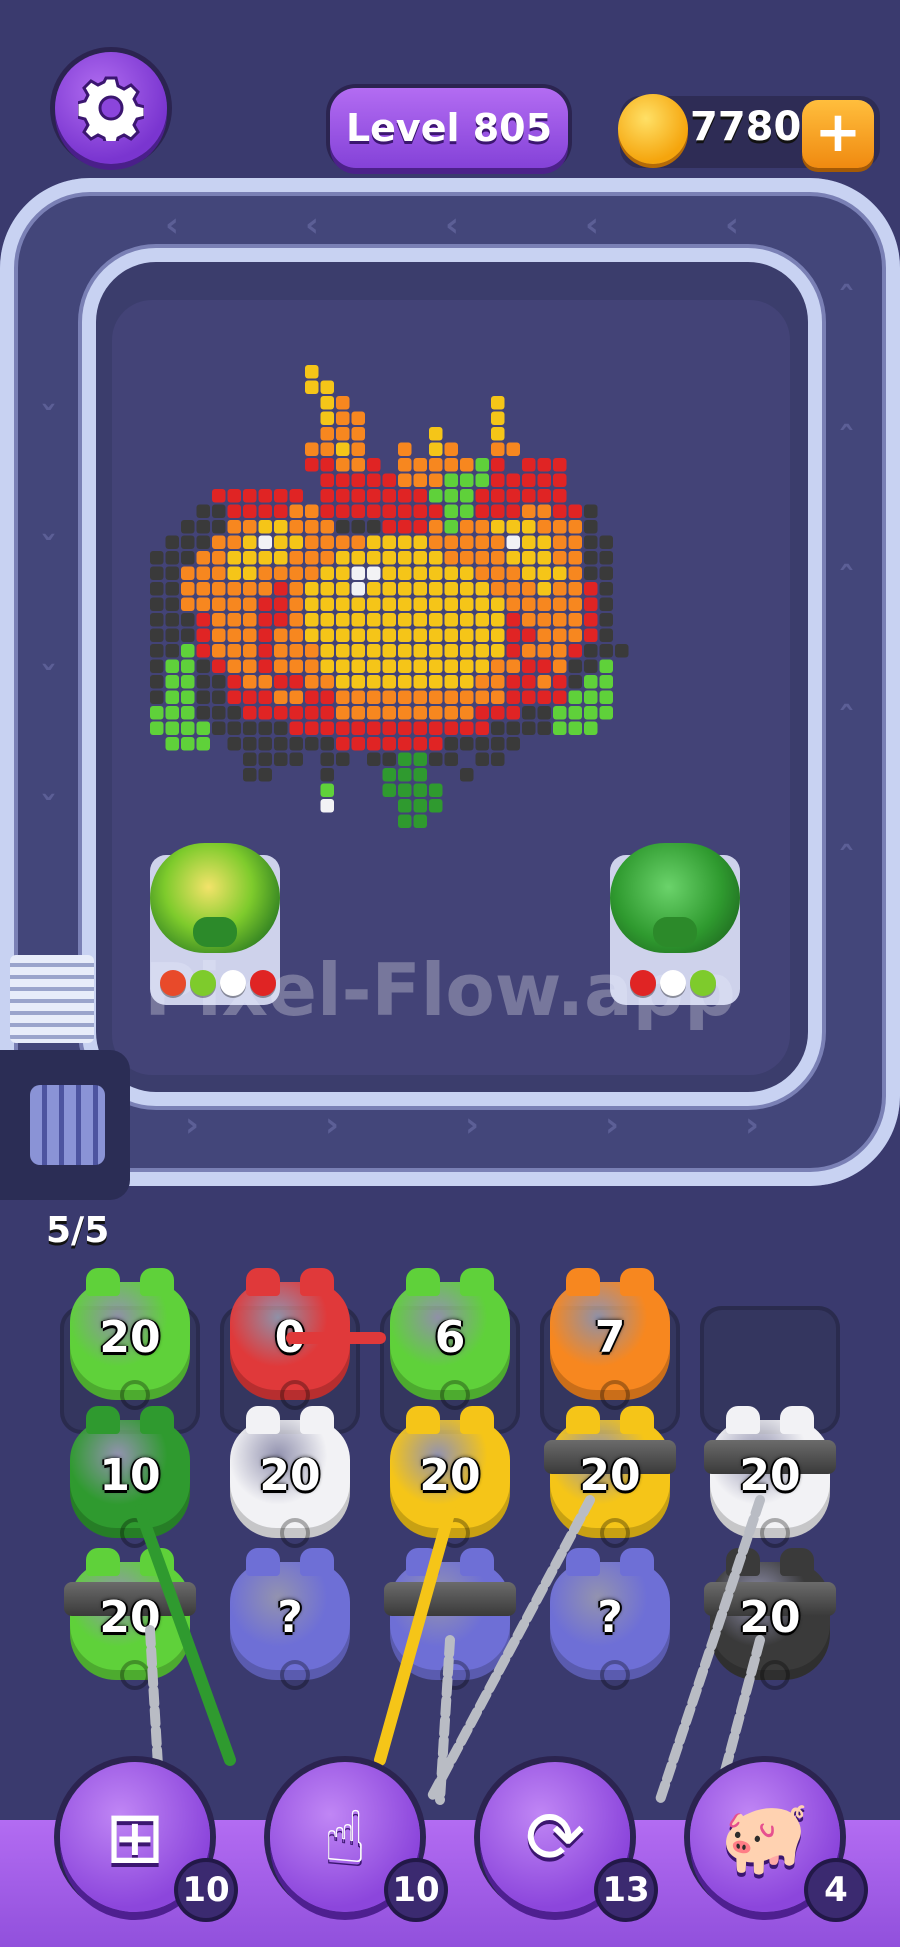 This screenshot has height=1947, width=900. Describe the element at coordinates (415, 1635) in the screenshot. I see `pig-link-rope` at that location.